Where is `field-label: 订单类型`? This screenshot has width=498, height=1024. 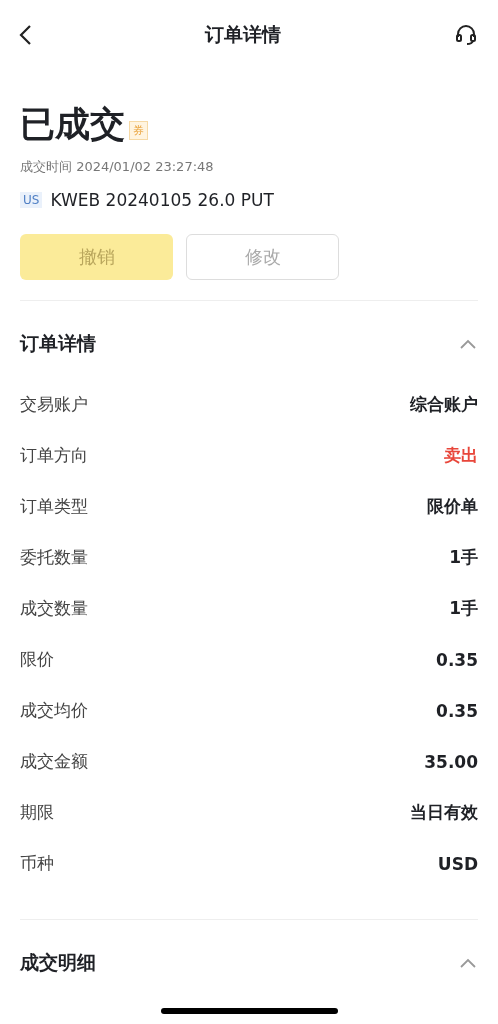 field-label: 订单类型 is located at coordinates (54, 506).